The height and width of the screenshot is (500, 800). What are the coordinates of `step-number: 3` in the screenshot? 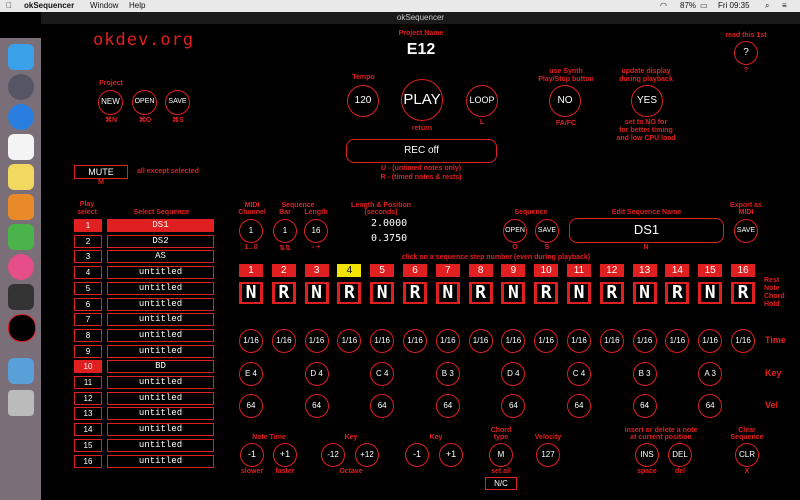 It's located at (316, 270).